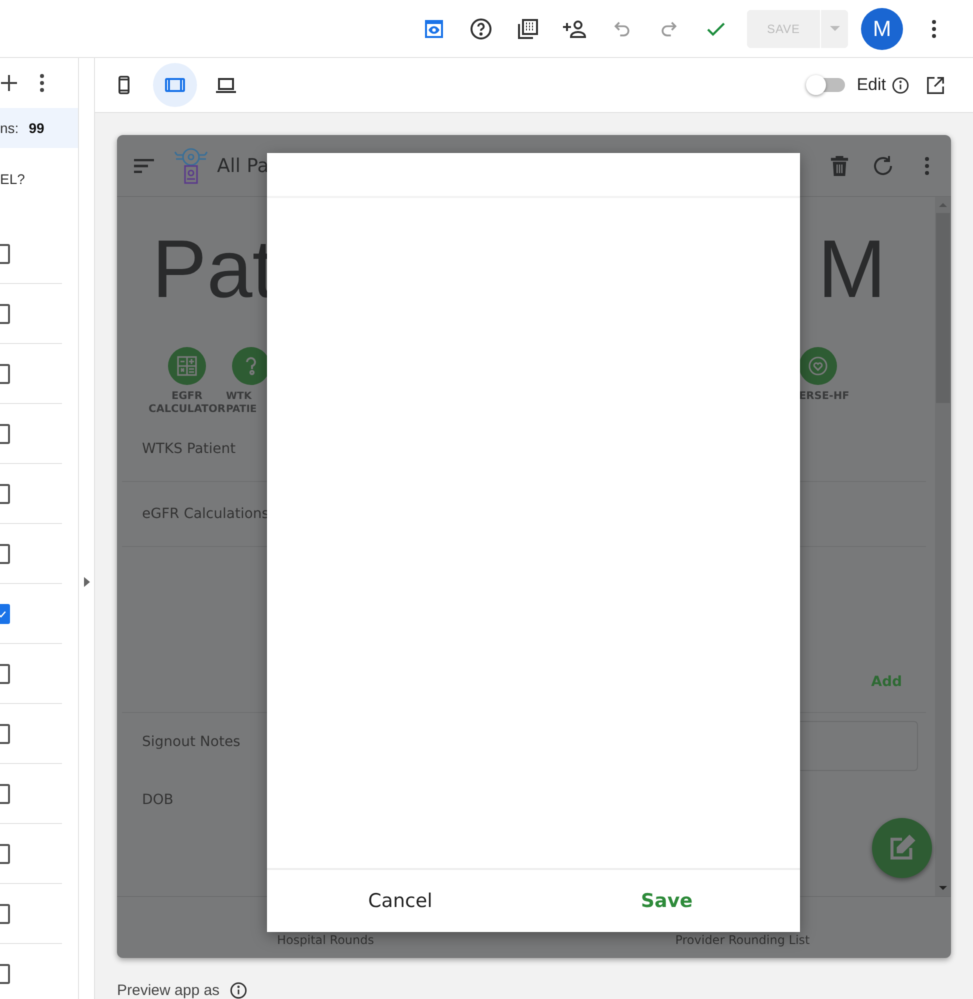  I want to click on edit-label: Edit, so click(871, 85).